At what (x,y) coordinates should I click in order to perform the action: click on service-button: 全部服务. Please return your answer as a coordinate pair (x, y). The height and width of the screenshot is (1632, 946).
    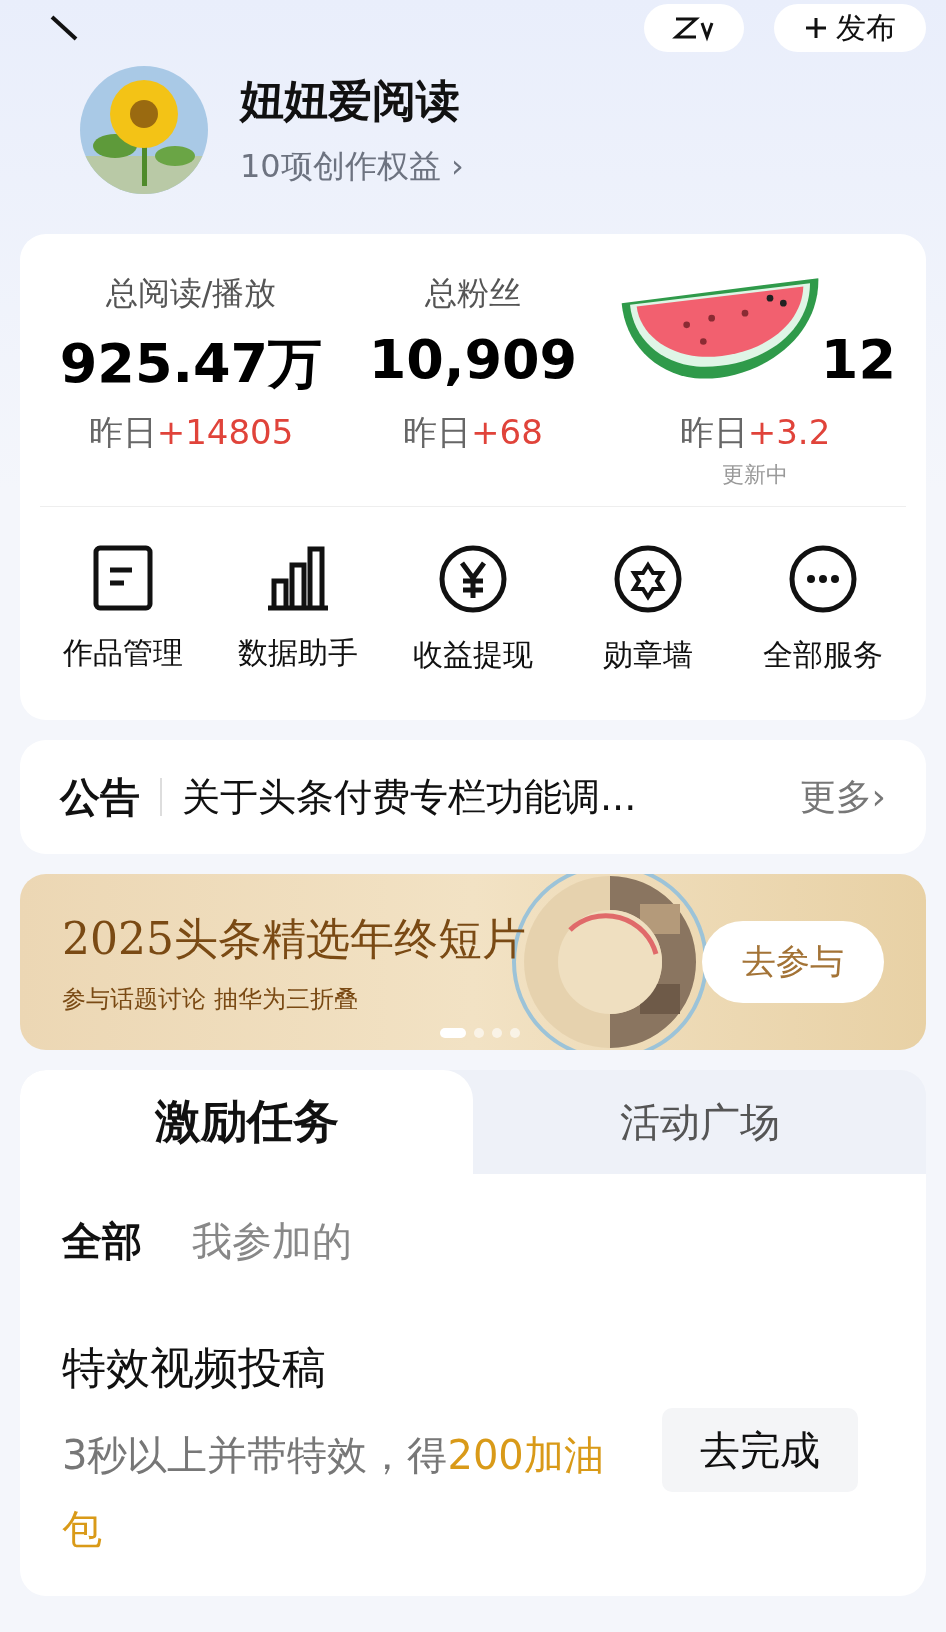
    Looking at the image, I should click on (822, 610).